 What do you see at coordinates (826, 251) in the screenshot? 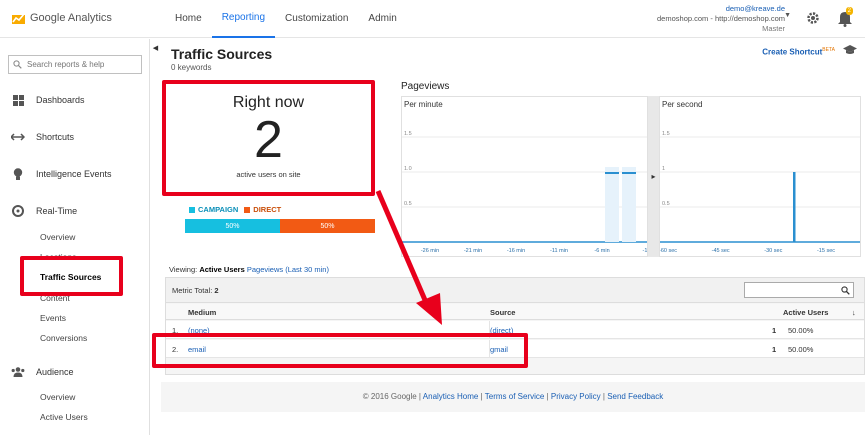
I see `x-tick-label: -15 sec` at bounding box center [826, 251].